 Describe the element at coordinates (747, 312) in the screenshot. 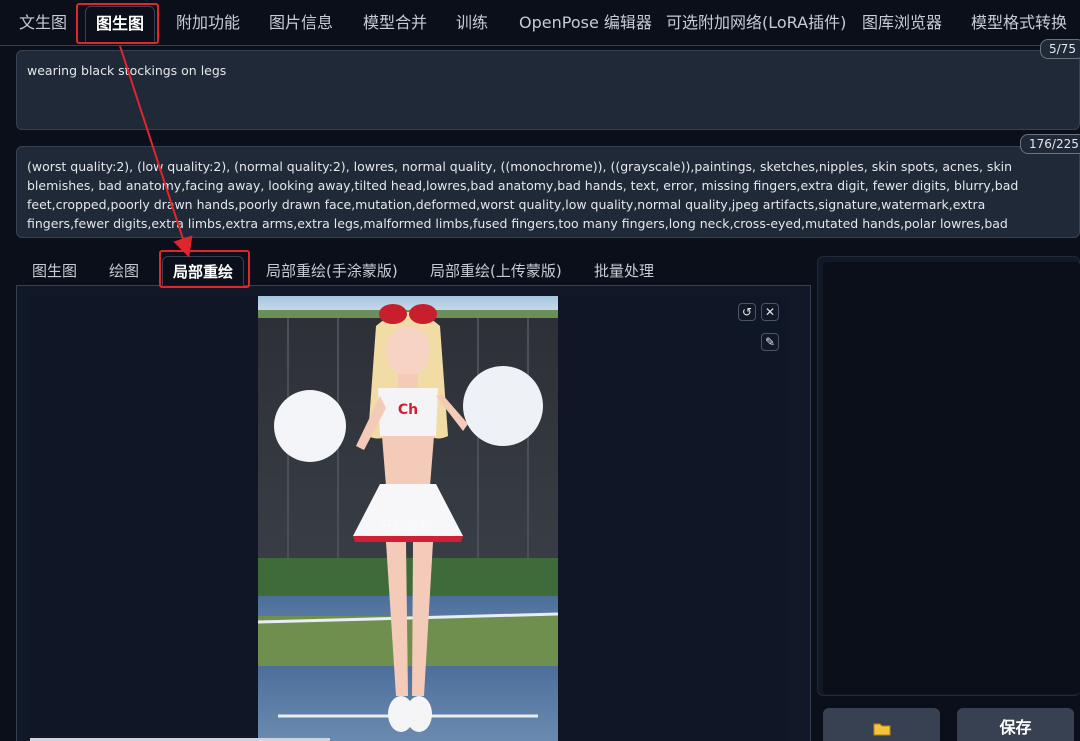

I see `undo-icon: ↺` at that location.